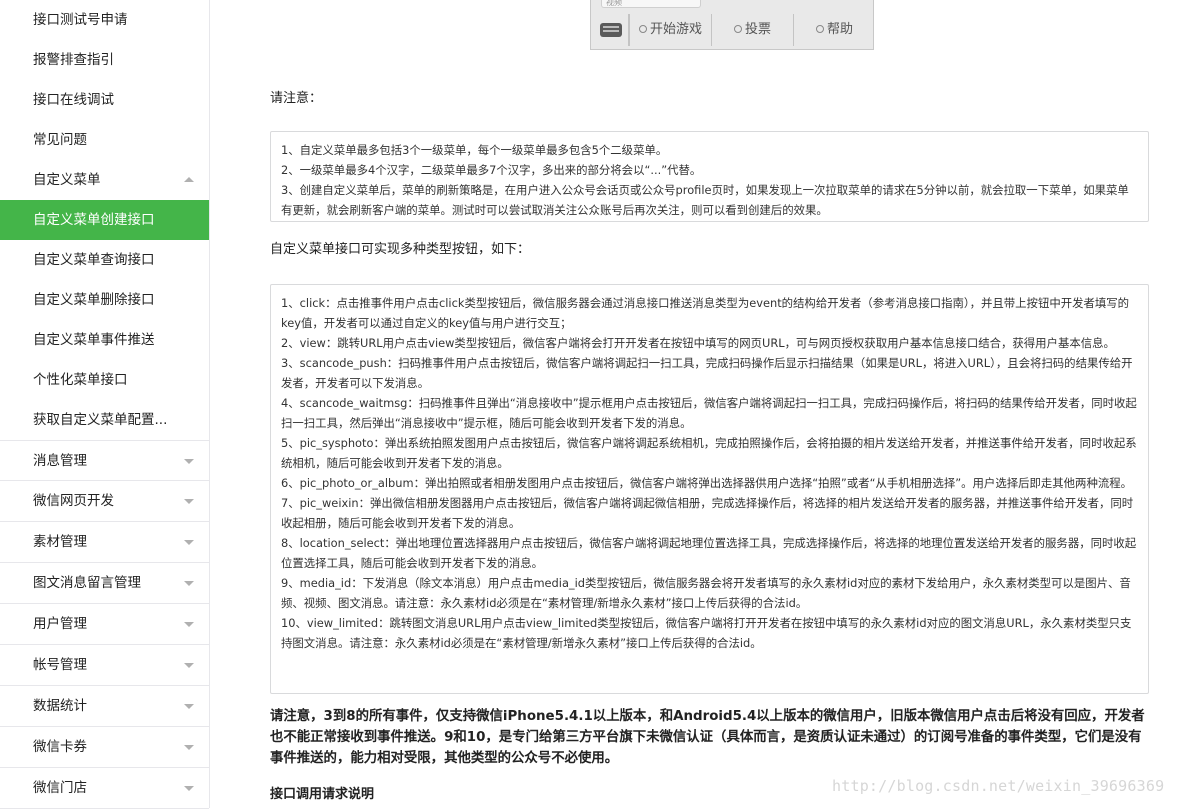 This screenshot has height=809, width=1202. I want to click on sidebar-item: 个性化菜单接口, so click(104, 380).